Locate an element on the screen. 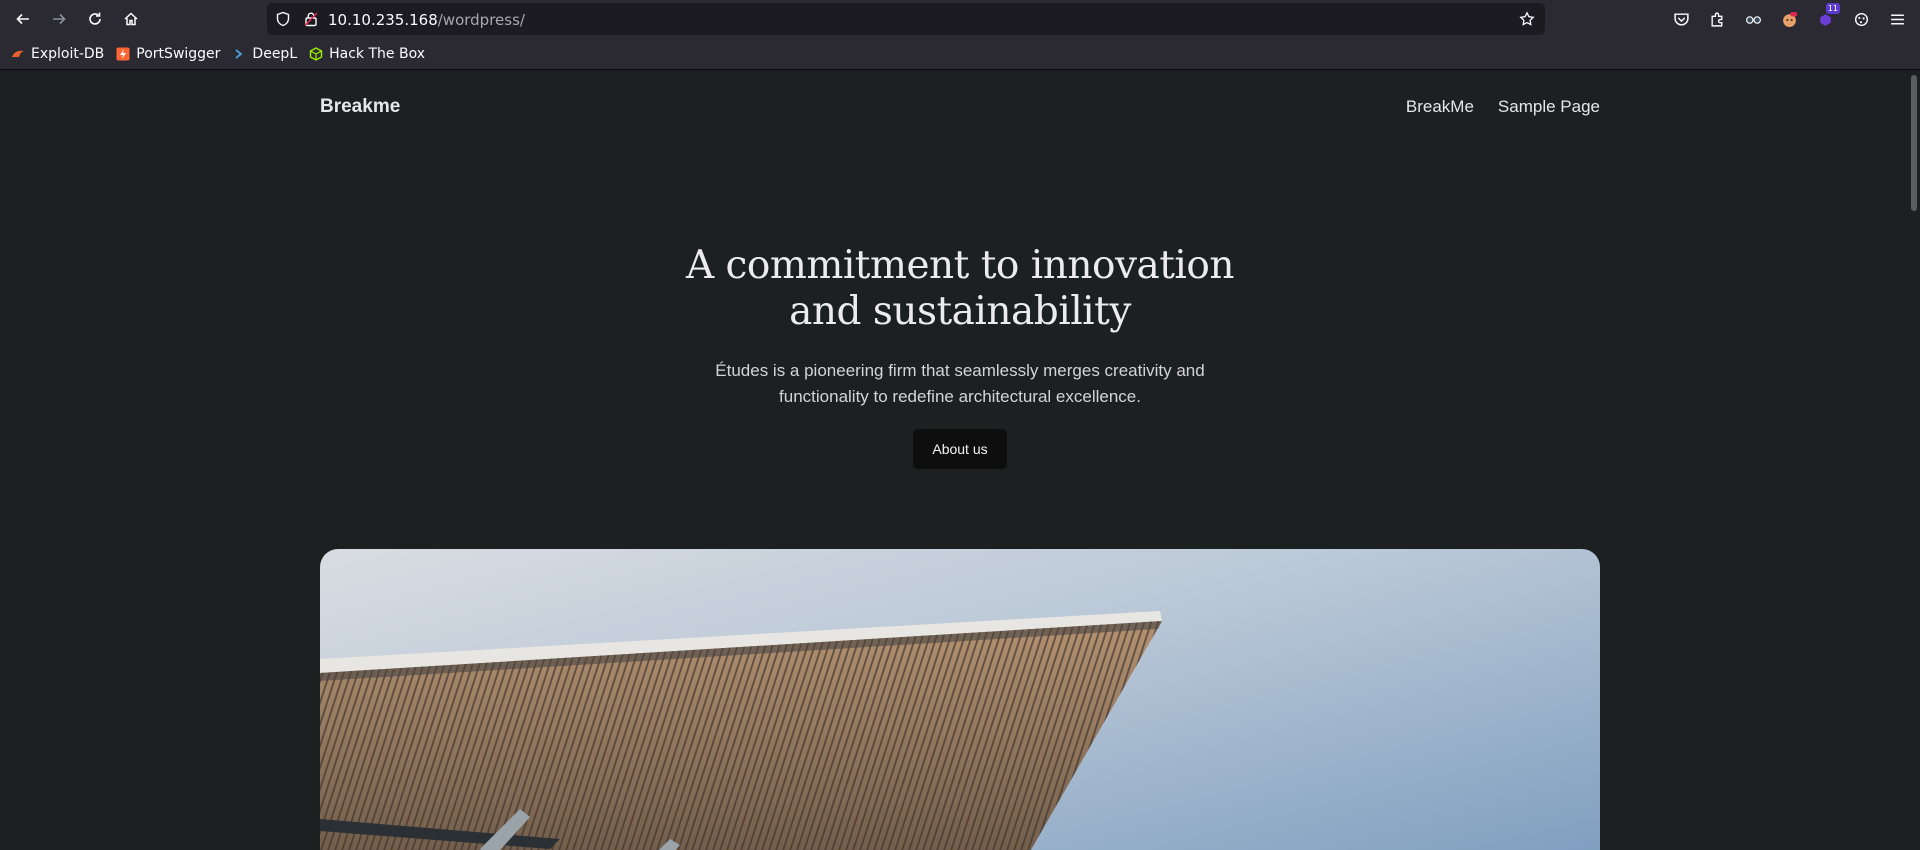 The image size is (1920, 850). hero-heading-line2: and sustainability is located at coordinates (960, 311).